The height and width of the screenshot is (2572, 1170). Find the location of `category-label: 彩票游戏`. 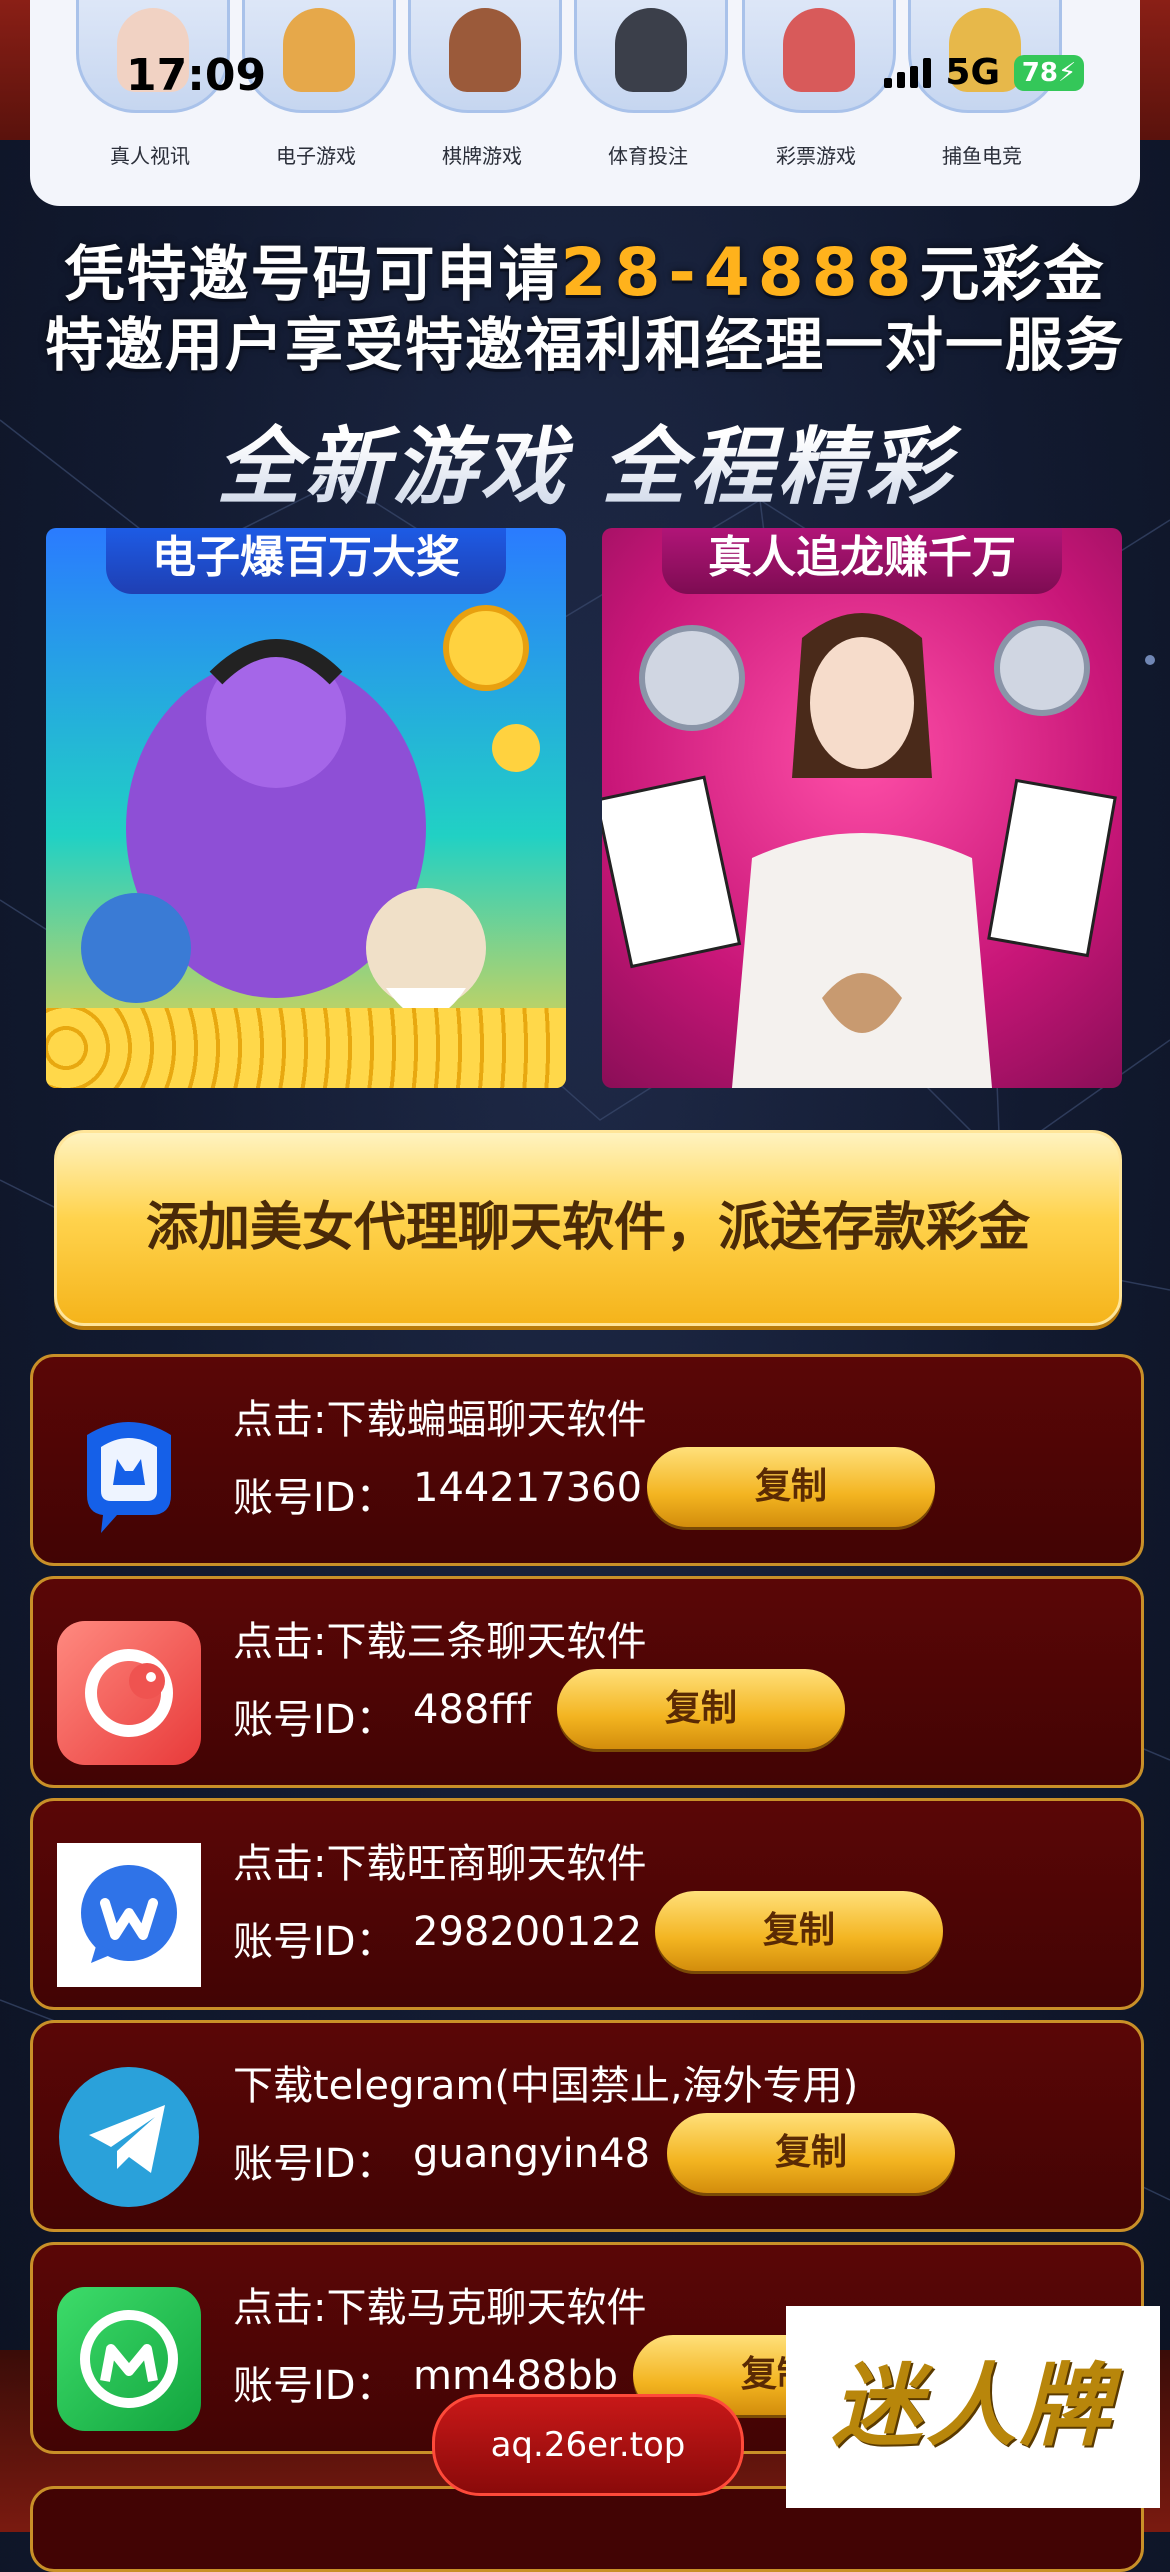

category-label: 彩票游戏 is located at coordinates (816, 156).